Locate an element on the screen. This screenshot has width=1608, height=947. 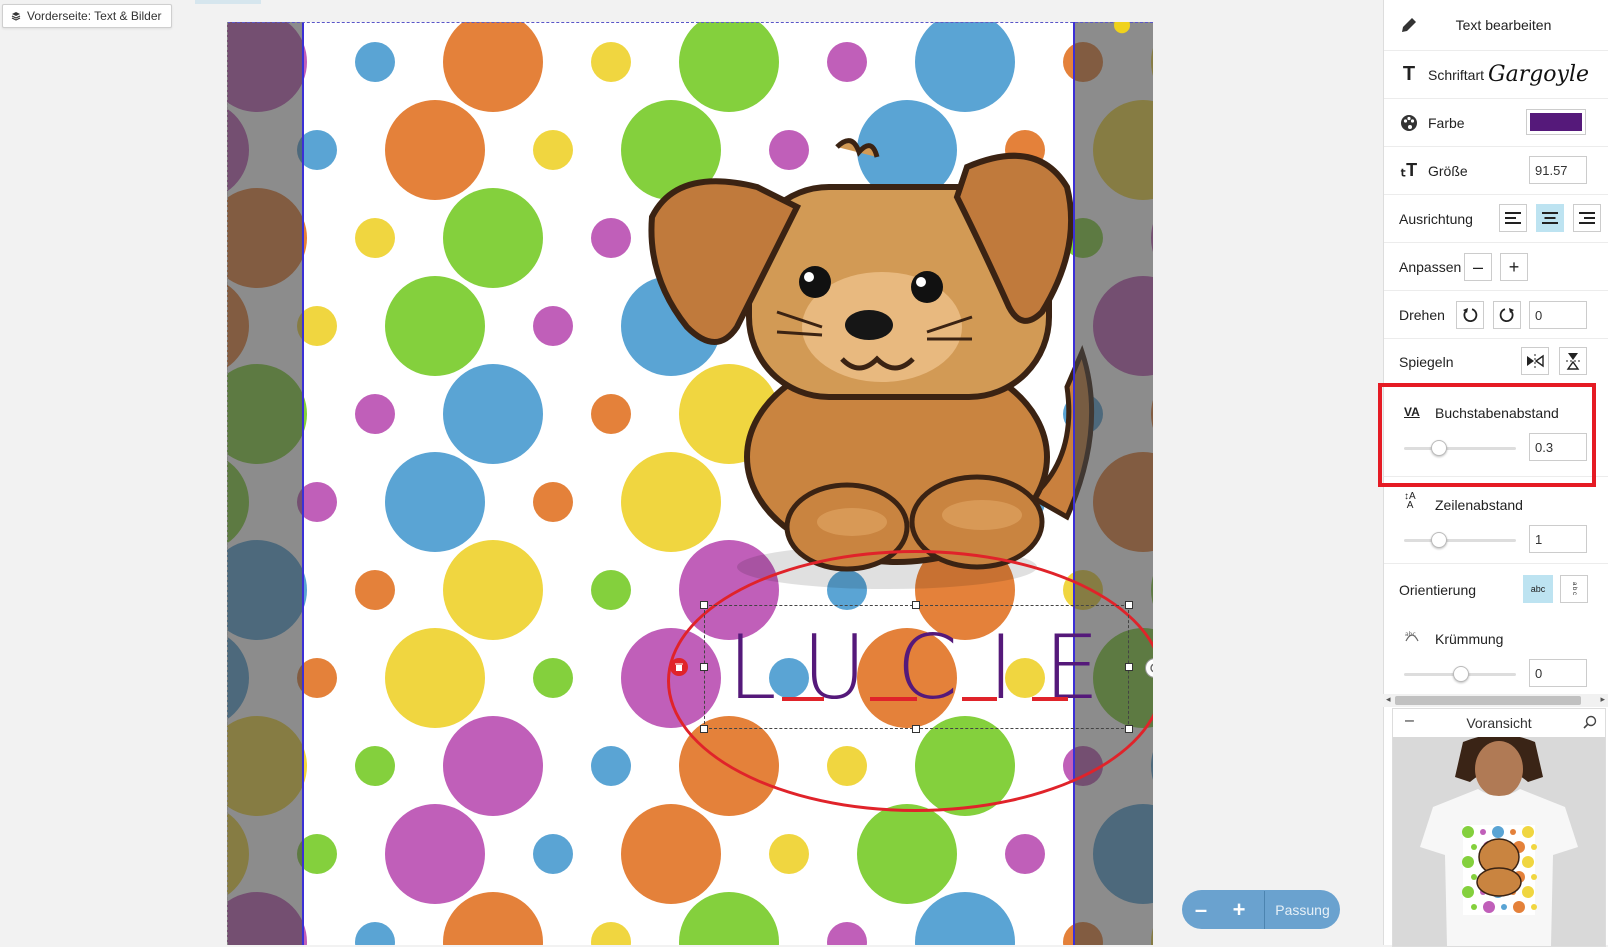
font-value: Gargoyle is located at coordinates (1538, 74).